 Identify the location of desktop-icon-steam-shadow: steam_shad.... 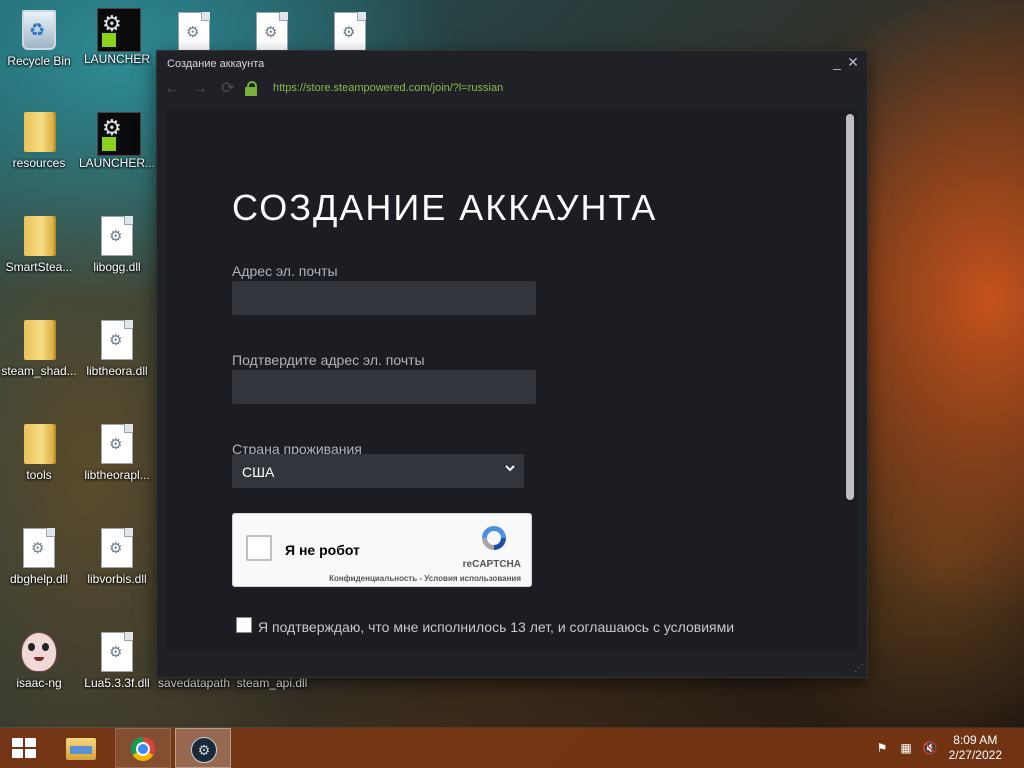
(39, 349).